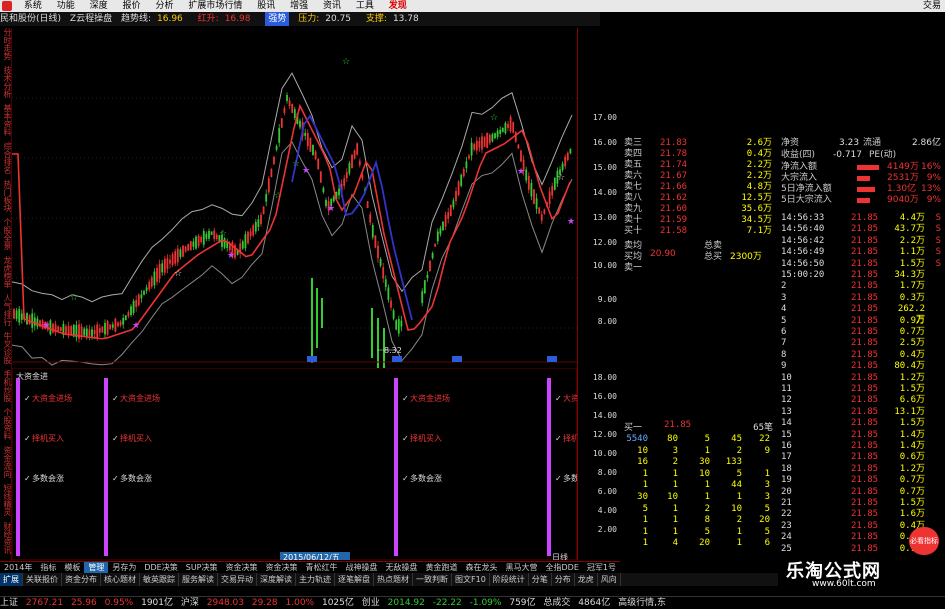 The height and width of the screenshot is (609, 945). What do you see at coordinates (6, 196) in the screenshot?
I see `left-tab: 热门板块` at bounding box center [6, 196].